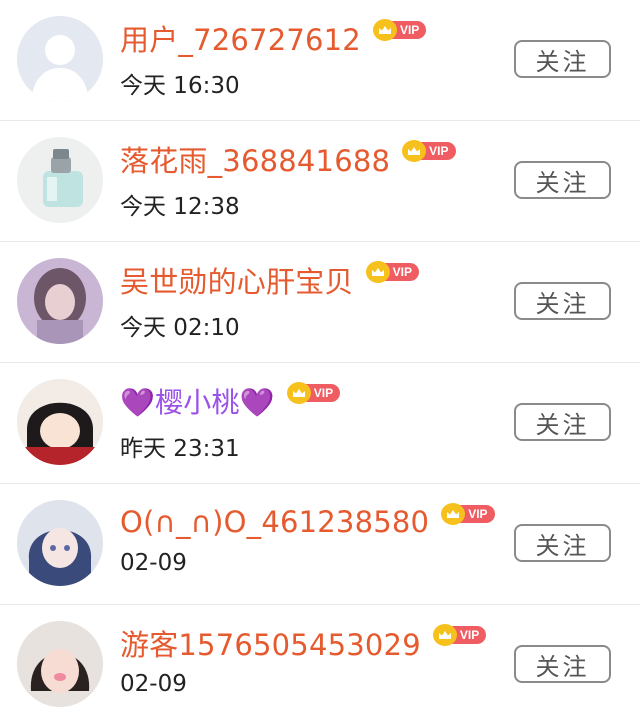 The height and width of the screenshot is (726, 640). I want to click on default-user-avatar-icon, so click(60, 59).